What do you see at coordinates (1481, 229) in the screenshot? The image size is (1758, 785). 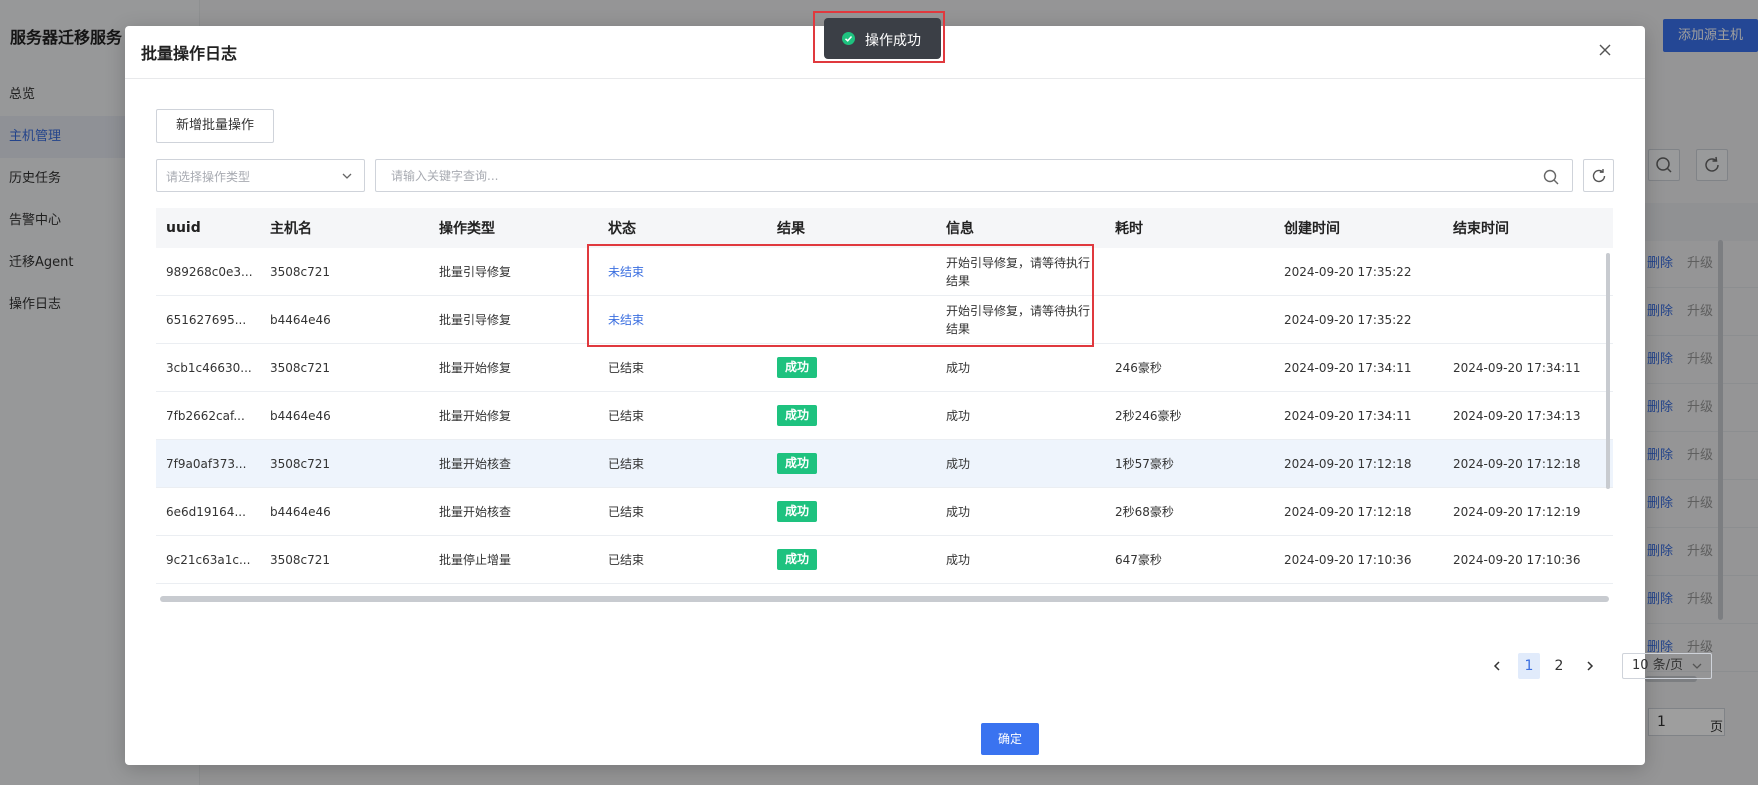 I see `col-header-end-time: 结束时间` at bounding box center [1481, 229].